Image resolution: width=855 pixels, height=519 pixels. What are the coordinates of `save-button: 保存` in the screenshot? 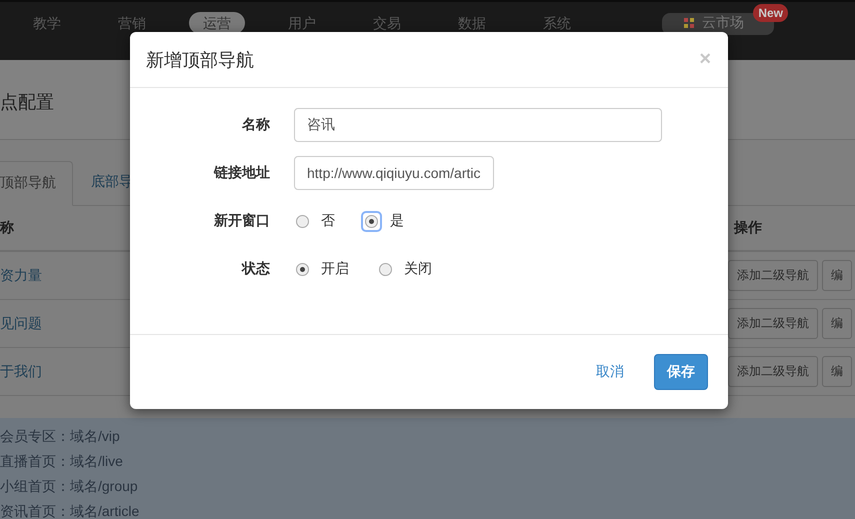 It's located at (681, 372).